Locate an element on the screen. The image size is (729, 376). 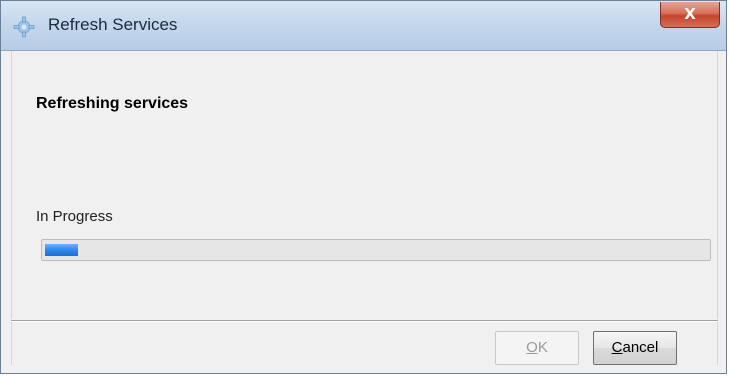
progress-bar is located at coordinates (376, 250).